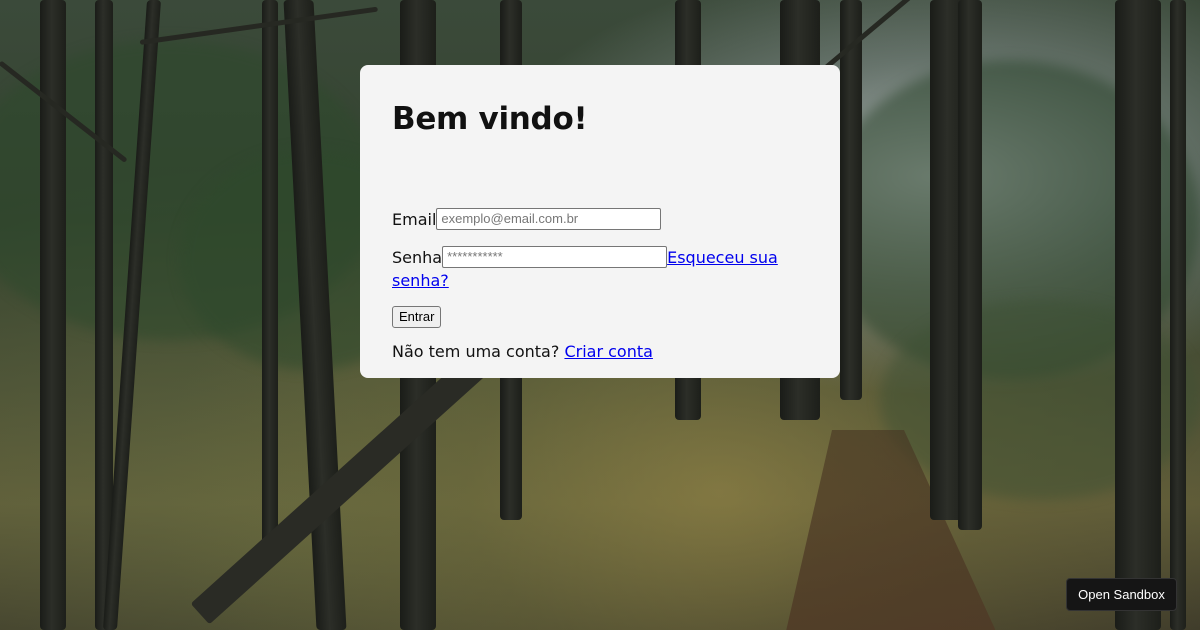  Describe the element at coordinates (490, 119) in the screenshot. I see `page-title: Bem vindo!` at that location.